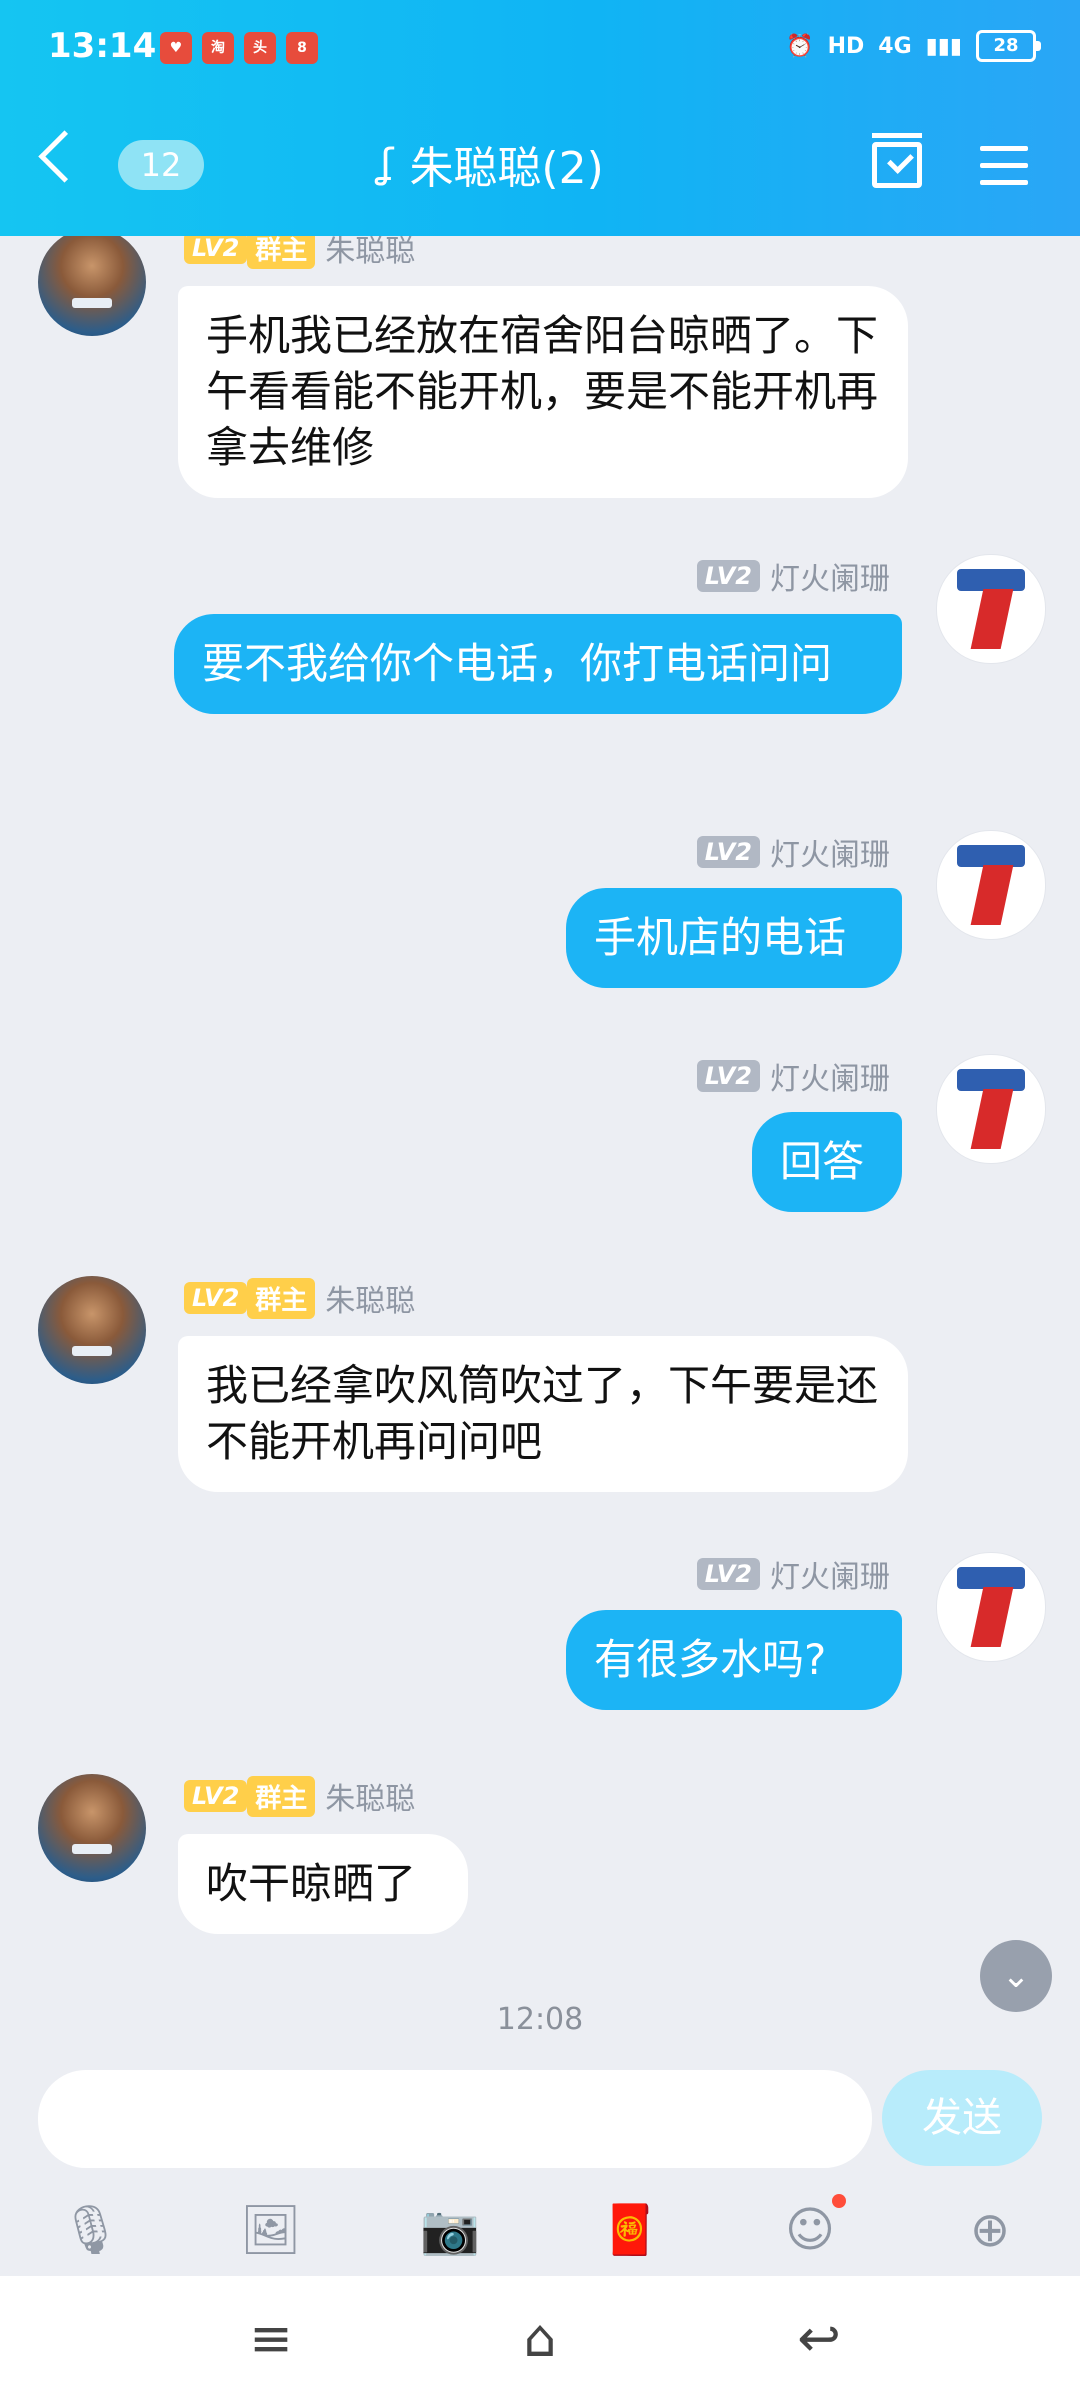 The width and height of the screenshot is (1080, 2400). What do you see at coordinates (323, 1884) in the screenshot?
I see `message-bubble: 吹干晾晒了` at bounding box center [323, 1884].